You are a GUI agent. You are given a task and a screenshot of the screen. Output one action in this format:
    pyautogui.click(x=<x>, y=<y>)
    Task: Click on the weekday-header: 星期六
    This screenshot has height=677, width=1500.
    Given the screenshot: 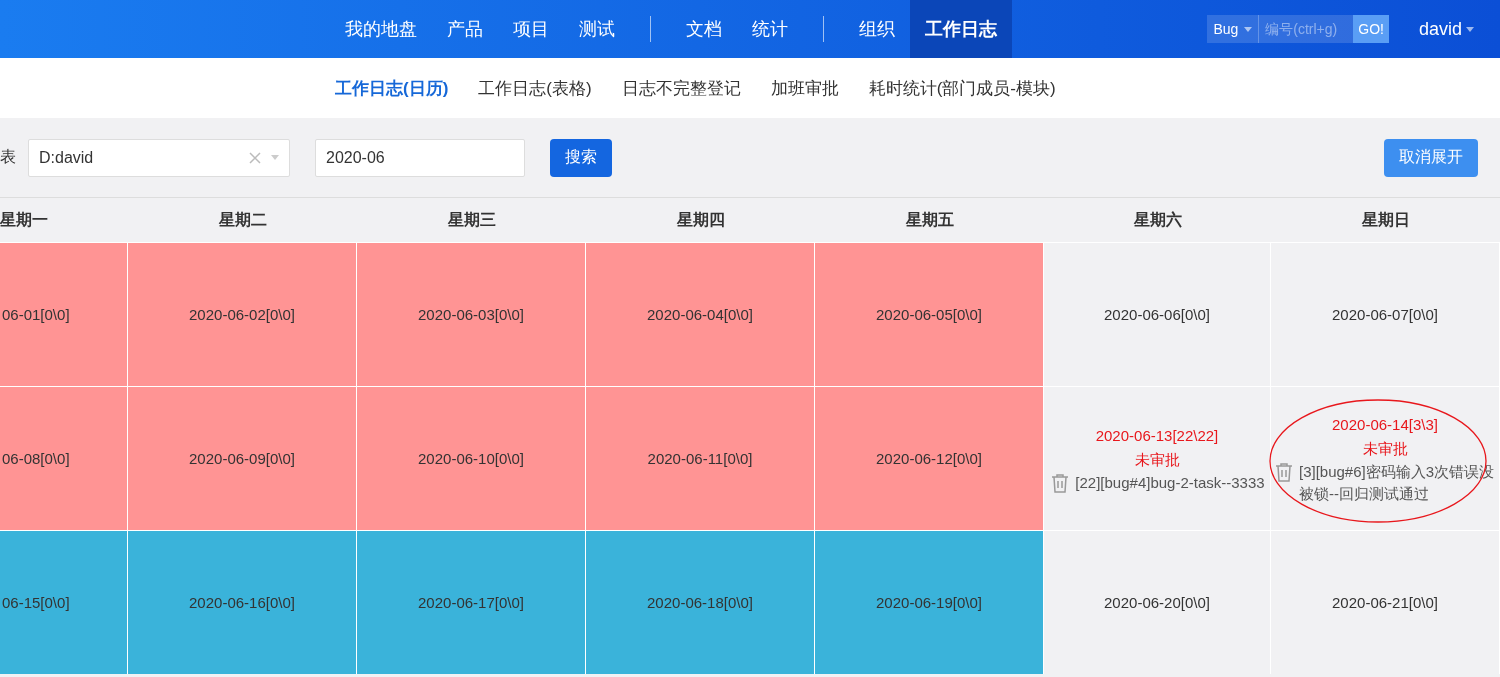 What is the action you would take?
    pyautogui.click(x=1157, y=219)
    